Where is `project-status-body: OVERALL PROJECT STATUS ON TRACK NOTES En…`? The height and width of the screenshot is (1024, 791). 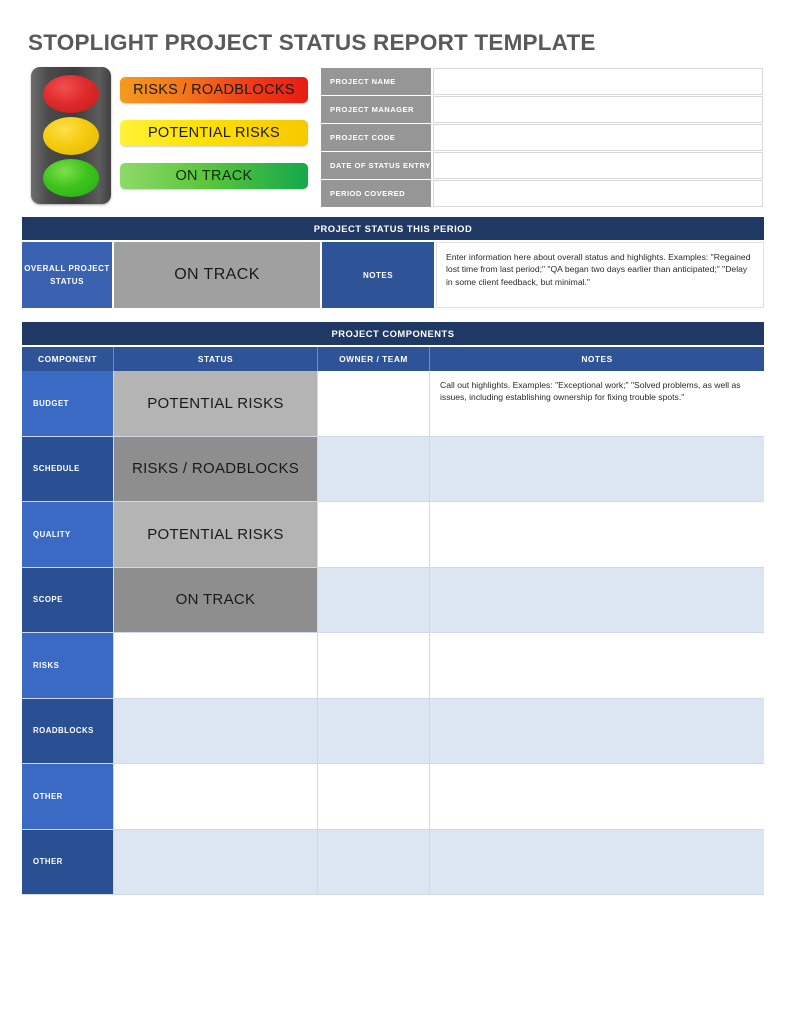
project-status-body: OVERALL PROJECT STATUS ON TRACK NOTES En… is located at coordinates (393, 275).